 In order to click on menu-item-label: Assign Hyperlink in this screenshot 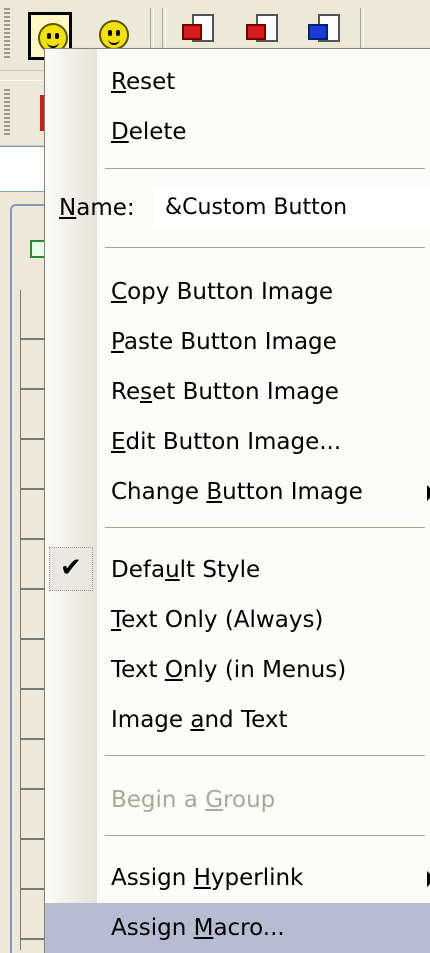, I will do `click(207, 878)`.